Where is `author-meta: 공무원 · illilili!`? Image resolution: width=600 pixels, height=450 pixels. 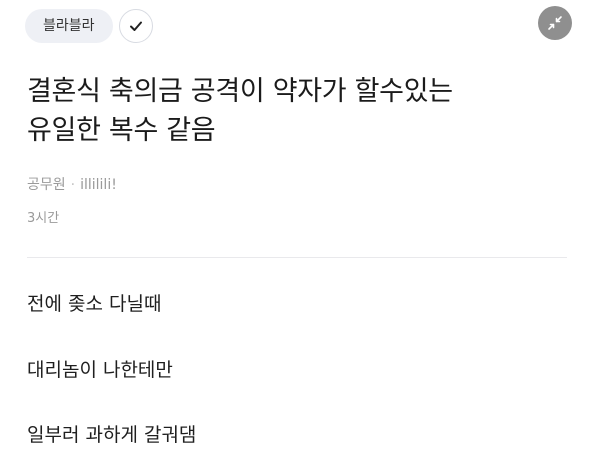
author-meta: 공무원 · illilili! is located at coordinates (72, 184).